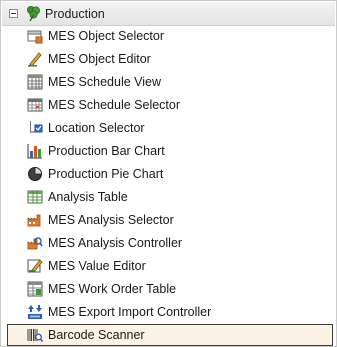 The width and height of the screenshot is (337, 347). I want to click on work-order-table-icon, so click(35, 289).